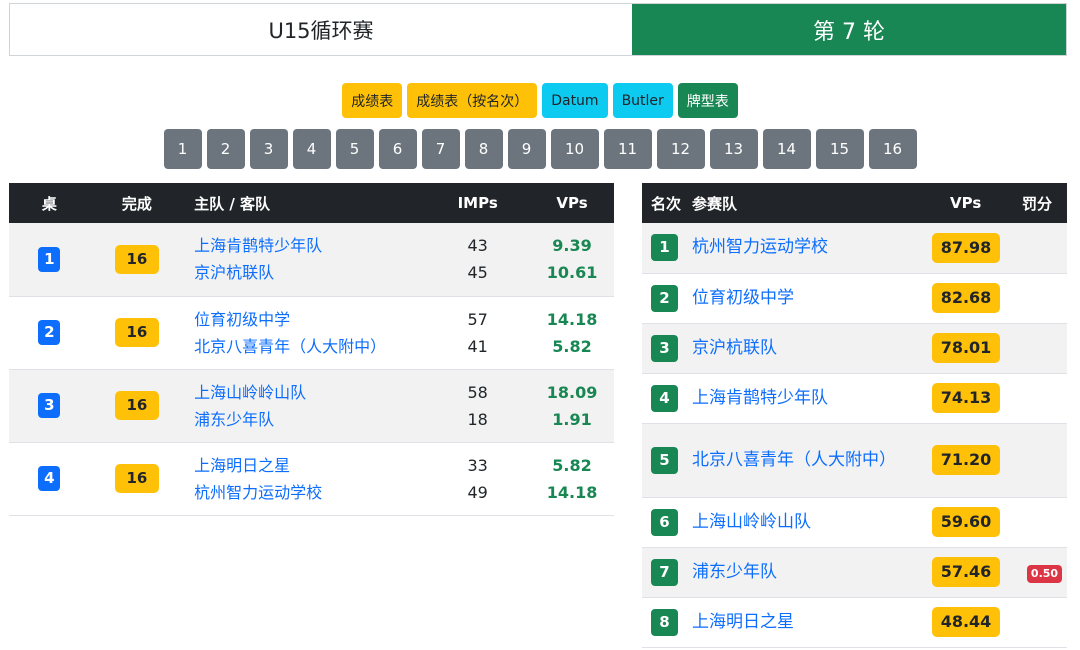 This screenshot has height=650, width=1080. I want to click on vps-badge: 78.01, so click(966, 348).